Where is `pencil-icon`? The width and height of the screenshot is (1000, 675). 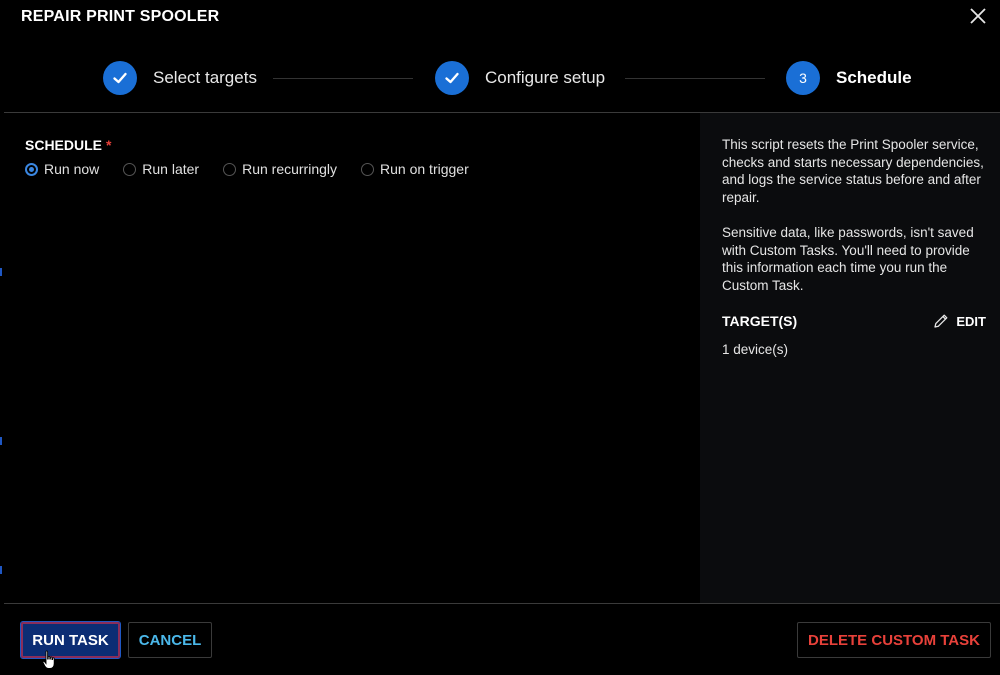 pencil-icon is located at coordinates (941, 321).